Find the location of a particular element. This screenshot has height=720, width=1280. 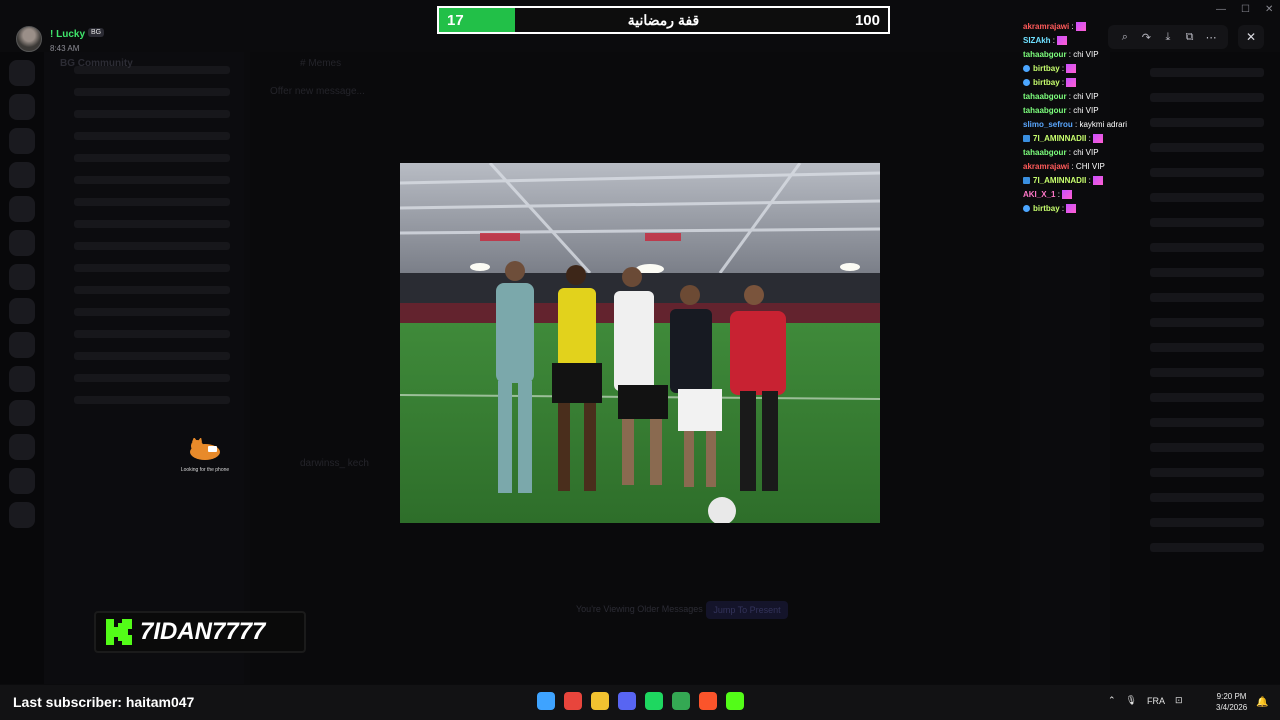

cat-sticker-icon is located at coordinates (205, 448).